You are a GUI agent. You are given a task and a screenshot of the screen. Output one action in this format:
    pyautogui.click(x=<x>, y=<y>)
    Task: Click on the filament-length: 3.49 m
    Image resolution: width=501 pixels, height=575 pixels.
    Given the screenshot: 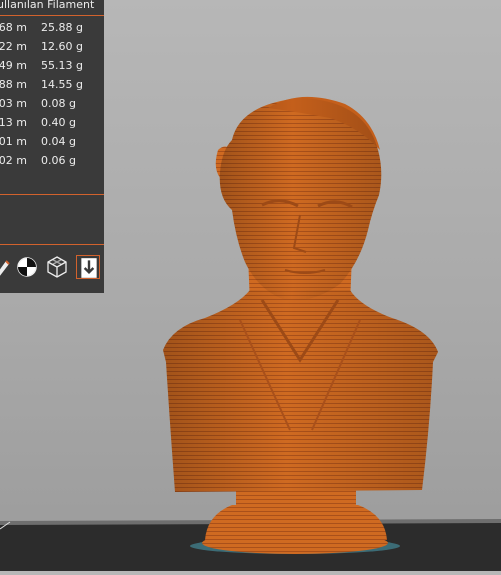 What is the action you would take?
    pyautogui.click(x=13, y=65)
    